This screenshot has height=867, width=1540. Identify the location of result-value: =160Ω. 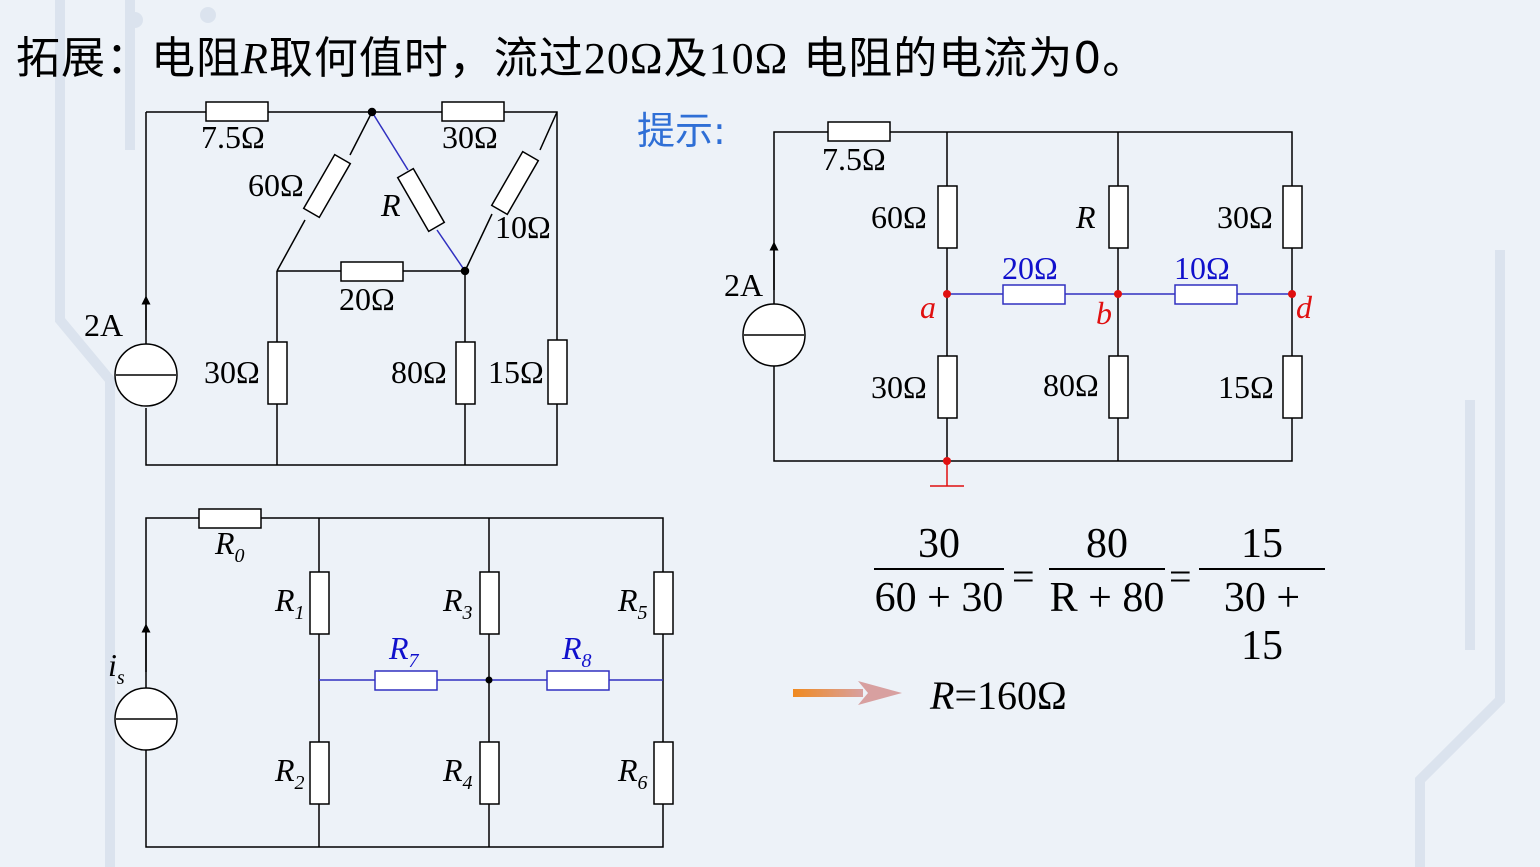
(1010, 695).